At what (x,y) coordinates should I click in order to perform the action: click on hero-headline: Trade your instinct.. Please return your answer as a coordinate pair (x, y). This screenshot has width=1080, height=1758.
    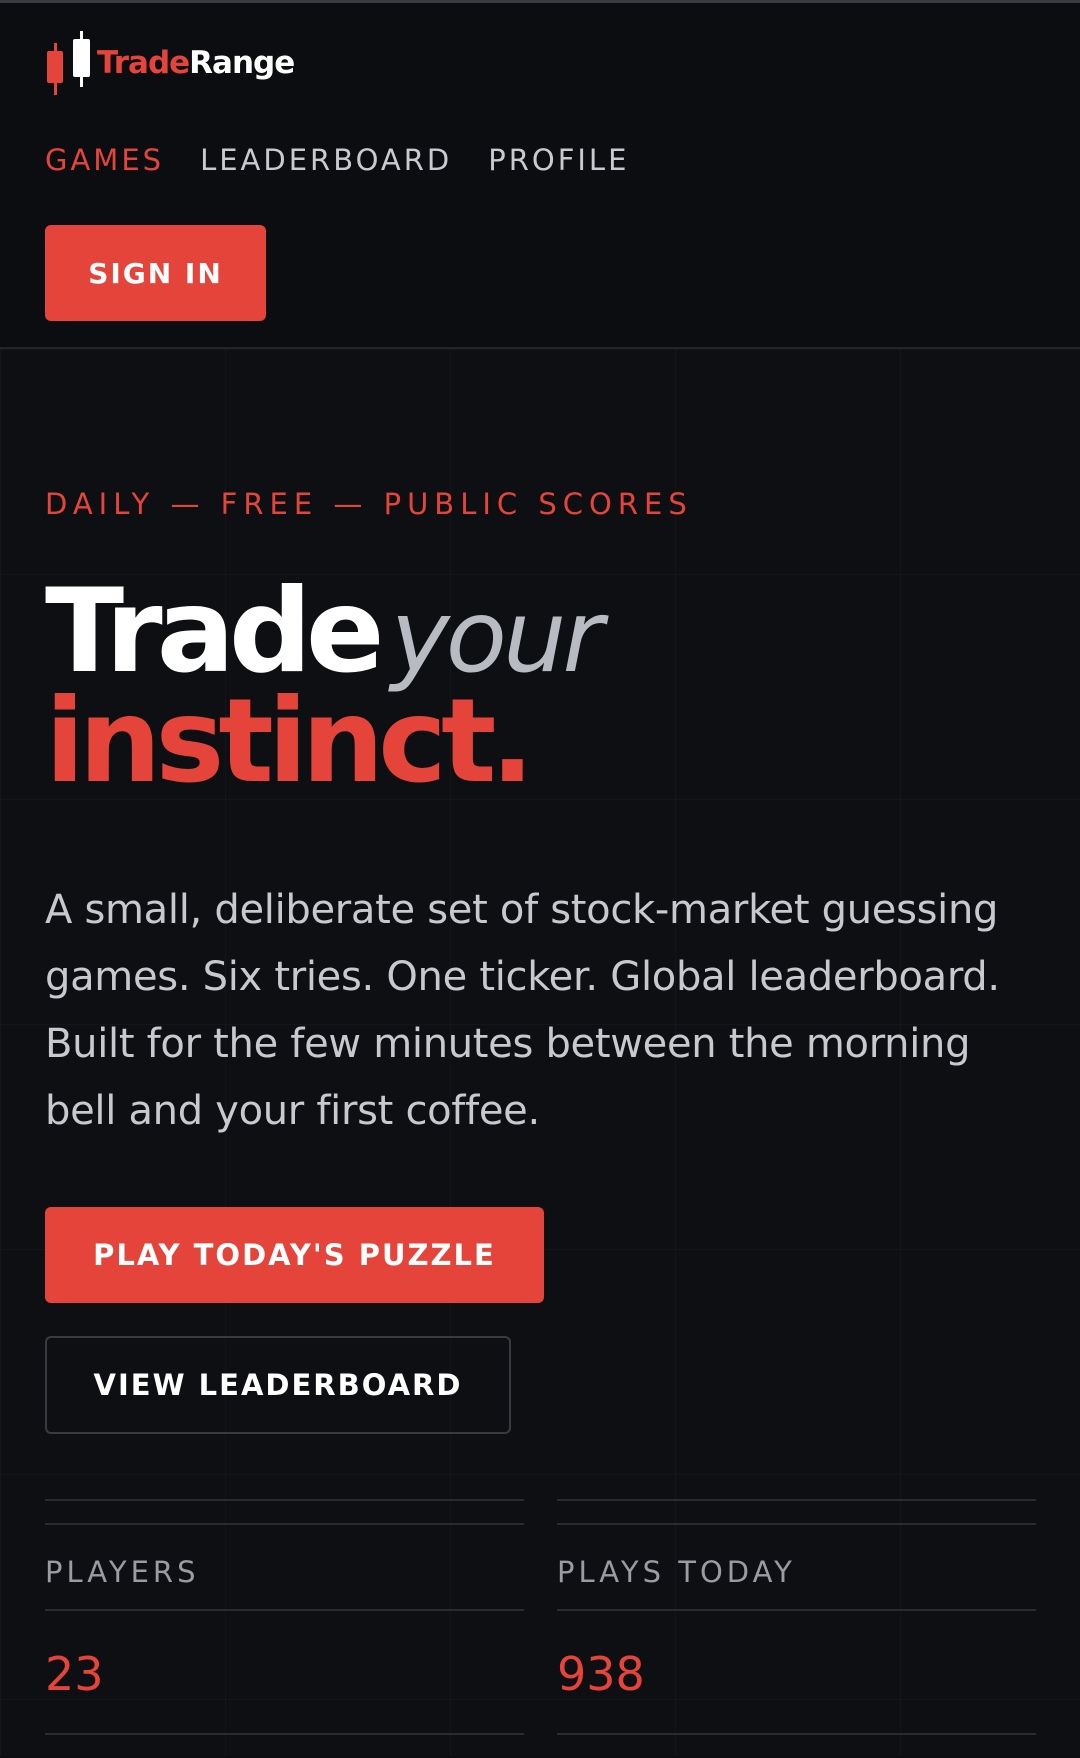
    Looking at the image, I should click on (324, 686).